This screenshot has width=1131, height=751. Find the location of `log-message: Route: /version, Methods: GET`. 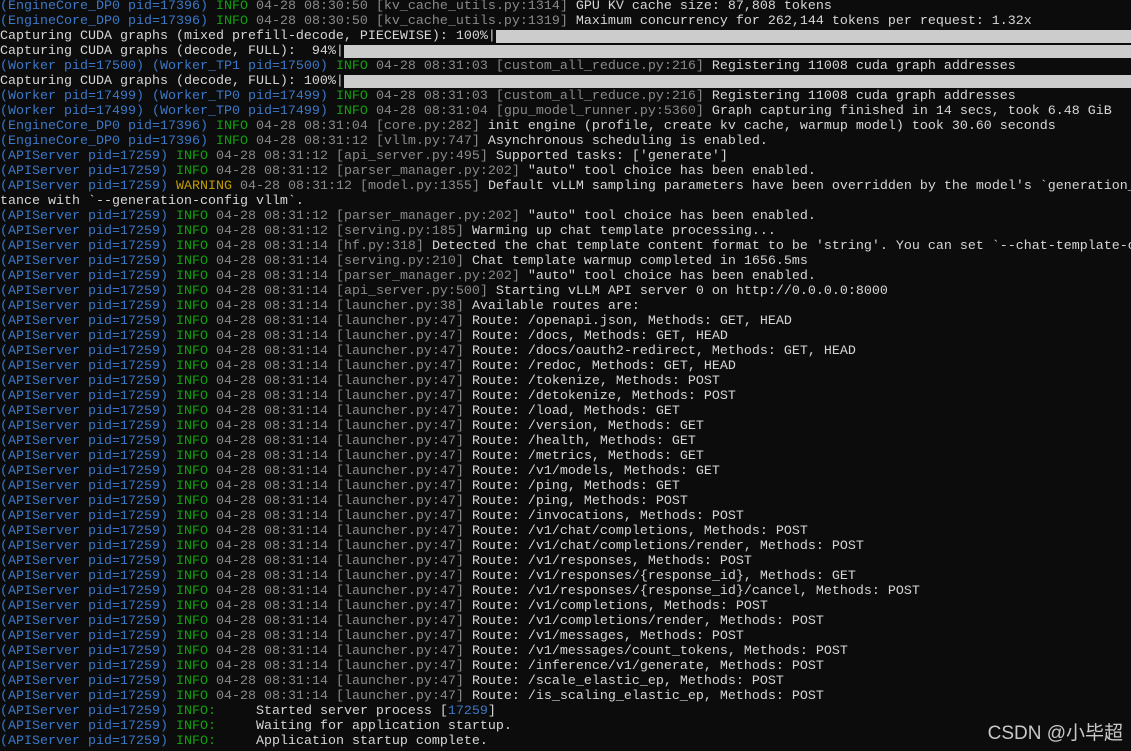

log-message: Route: /version, Methods: GET is located at coordinates (587, 426).